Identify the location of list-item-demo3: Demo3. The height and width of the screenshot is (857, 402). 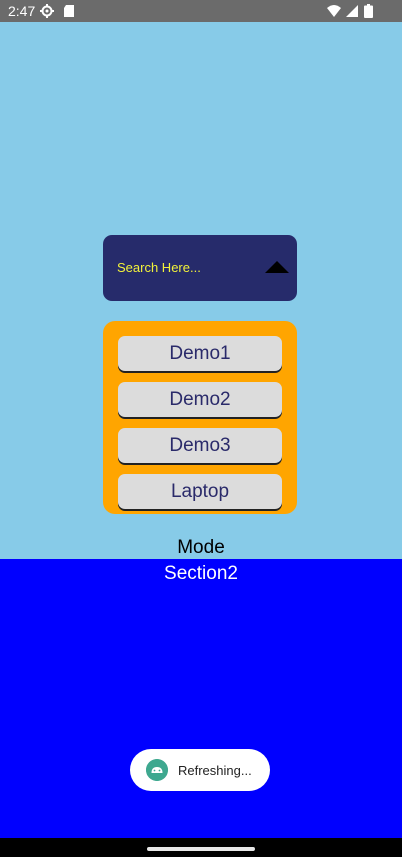
(200, 445).